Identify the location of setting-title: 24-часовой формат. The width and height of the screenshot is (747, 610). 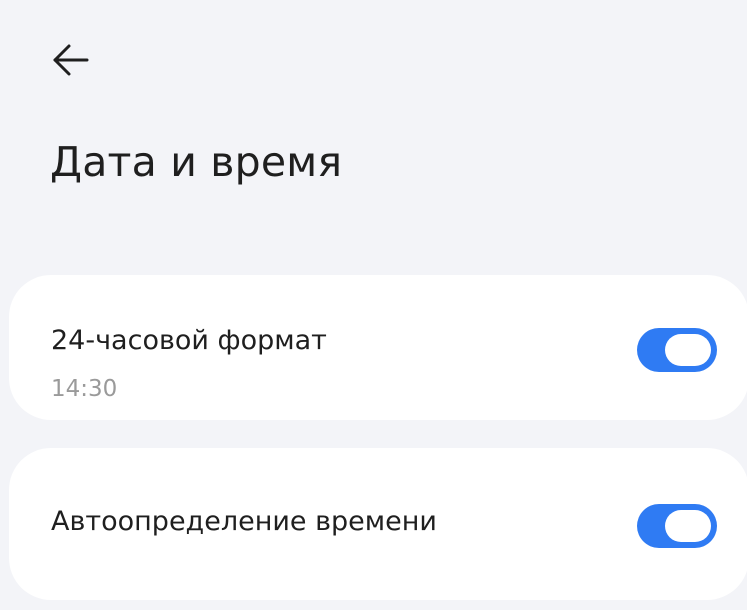
(189, 340).